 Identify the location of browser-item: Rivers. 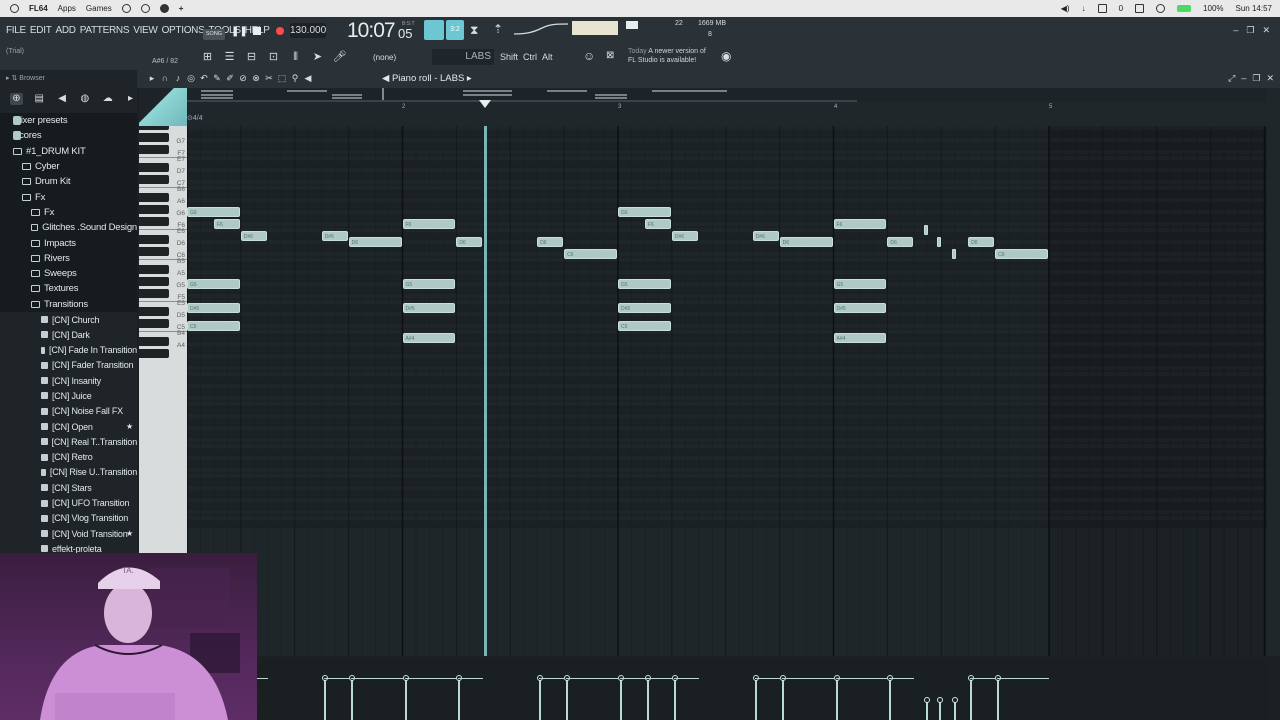
(68, 258).